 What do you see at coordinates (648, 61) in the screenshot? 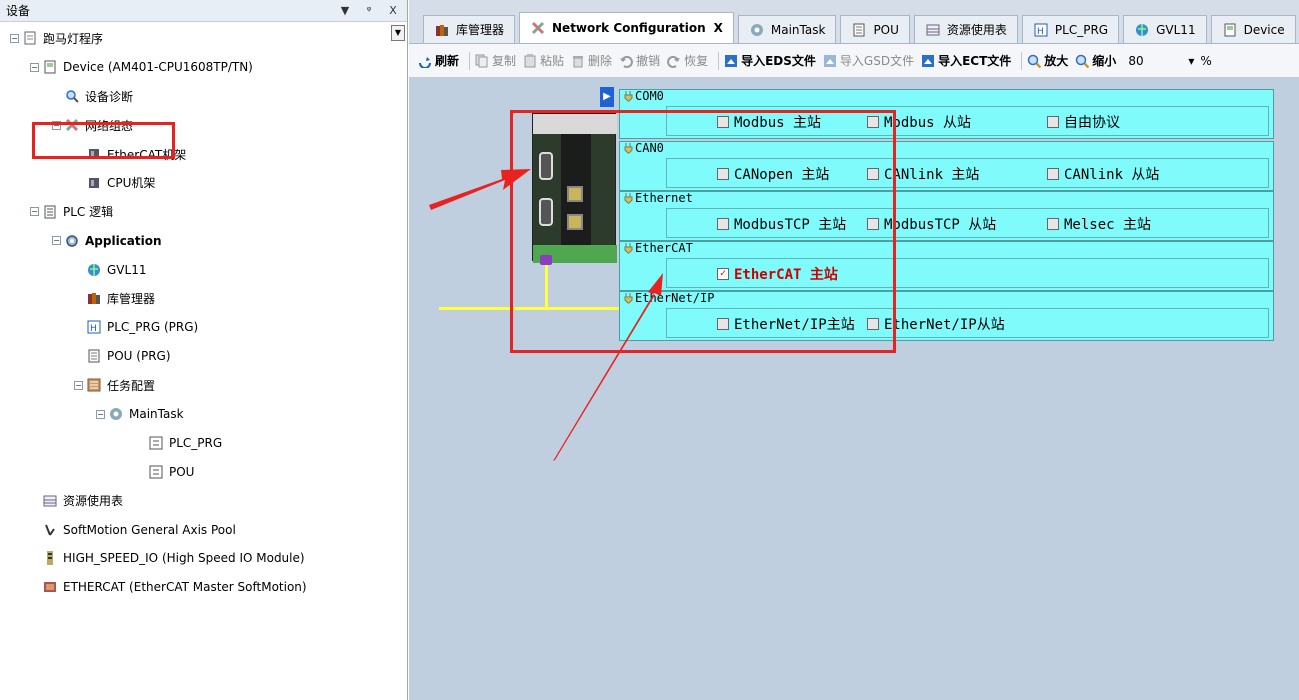
I see `undo-label: 撤销` at bounding box center [648, 61].